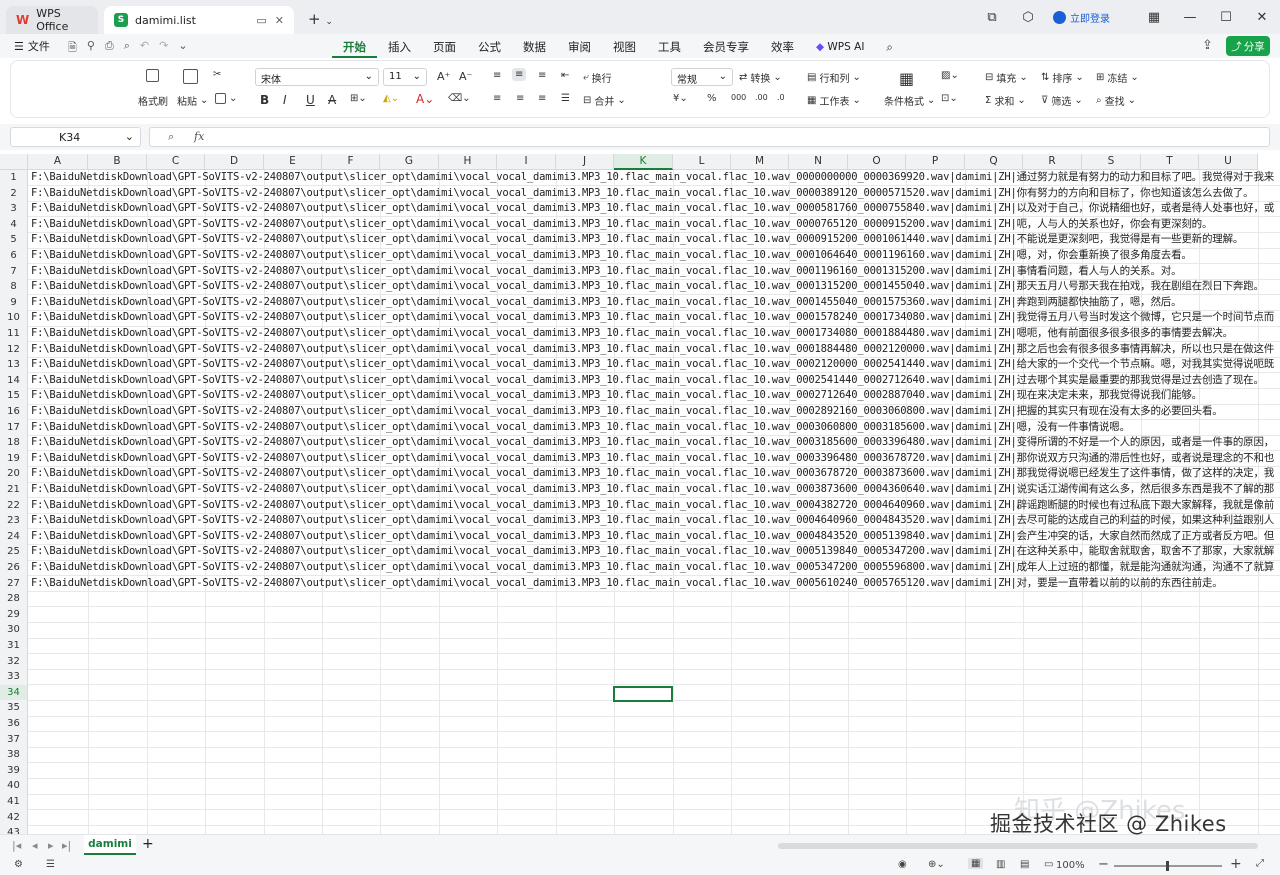 The image size is (1280, 875). Describe the element at coordinates (497, 75) in the screenshot. I see `align-top-icon: ≡` at that location.